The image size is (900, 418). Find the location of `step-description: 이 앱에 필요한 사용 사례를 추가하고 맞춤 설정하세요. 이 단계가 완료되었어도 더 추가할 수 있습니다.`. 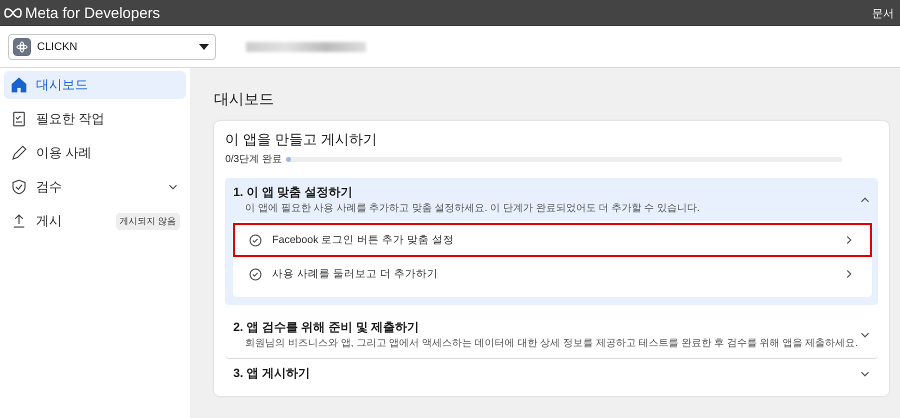

step-description: 이 앱에 필요한 사용 사례를 추가하고 맞춤 설정하세요. 이 단계가 완료되었어도 더 추가할 수 있습니다. is located at coordinates (472, 208).